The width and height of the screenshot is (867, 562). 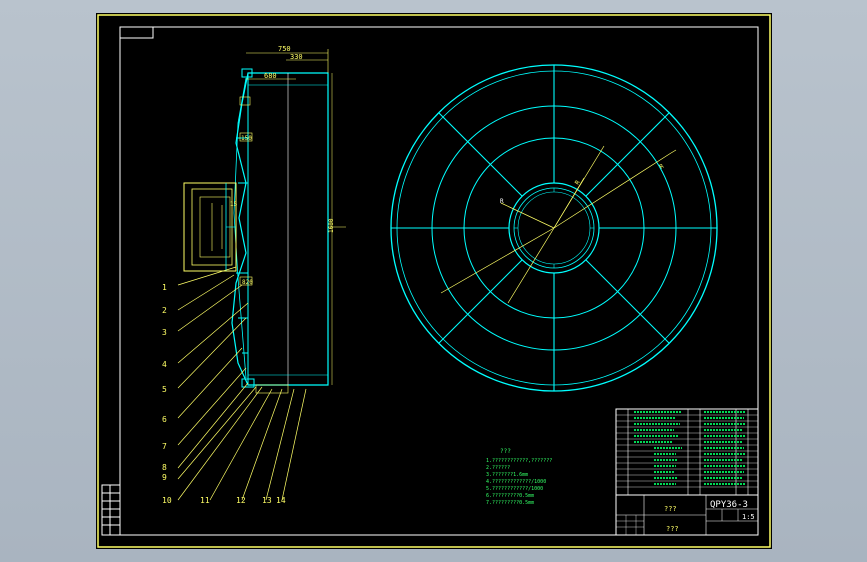 I want to click on note-line-6: 6.?????????0.5mm, so click(x=510, y=496).